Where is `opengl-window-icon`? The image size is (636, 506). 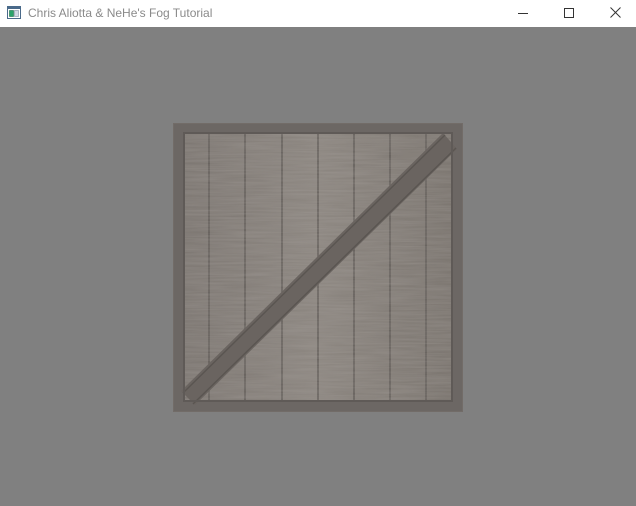
opengl-window-icon is located at coordinates (14, 12).